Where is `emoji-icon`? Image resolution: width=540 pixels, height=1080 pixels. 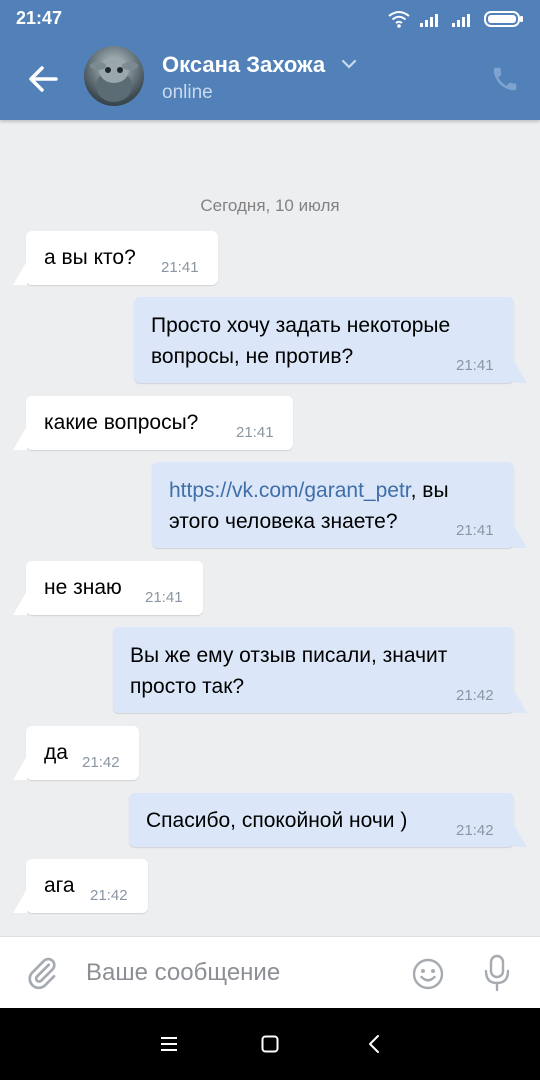 emoji-icon is located at coordinates (428, 974).